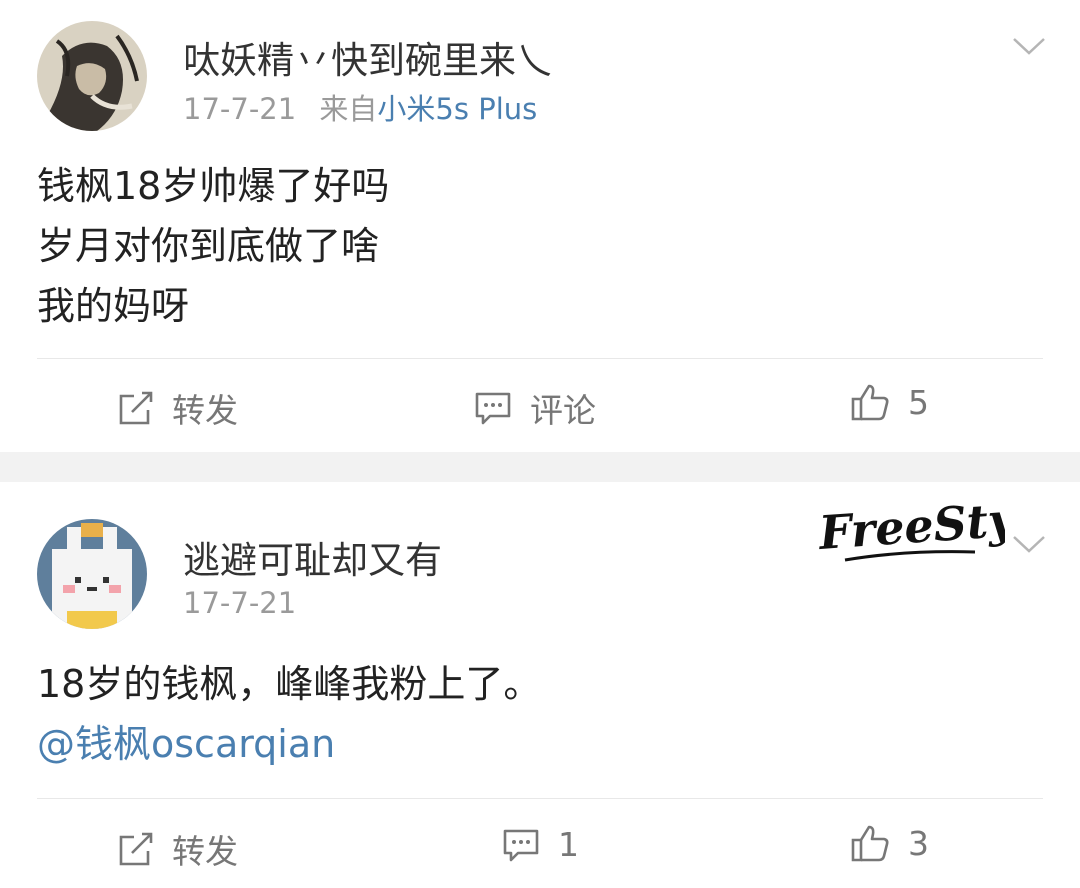 This screenshot has height=888, width=1080. What do you see at coordinates (568, 844) in the screenshot?
I see `comment-count: 1` at bounding box center [568, 844].